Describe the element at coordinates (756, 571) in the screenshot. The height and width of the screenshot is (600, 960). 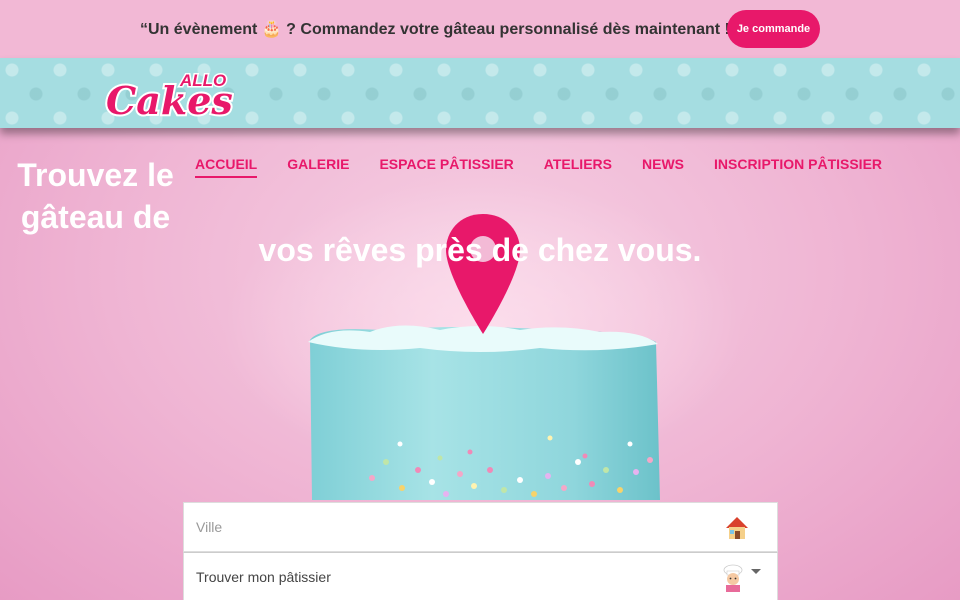
I see `chevron-down-icon` at that location.